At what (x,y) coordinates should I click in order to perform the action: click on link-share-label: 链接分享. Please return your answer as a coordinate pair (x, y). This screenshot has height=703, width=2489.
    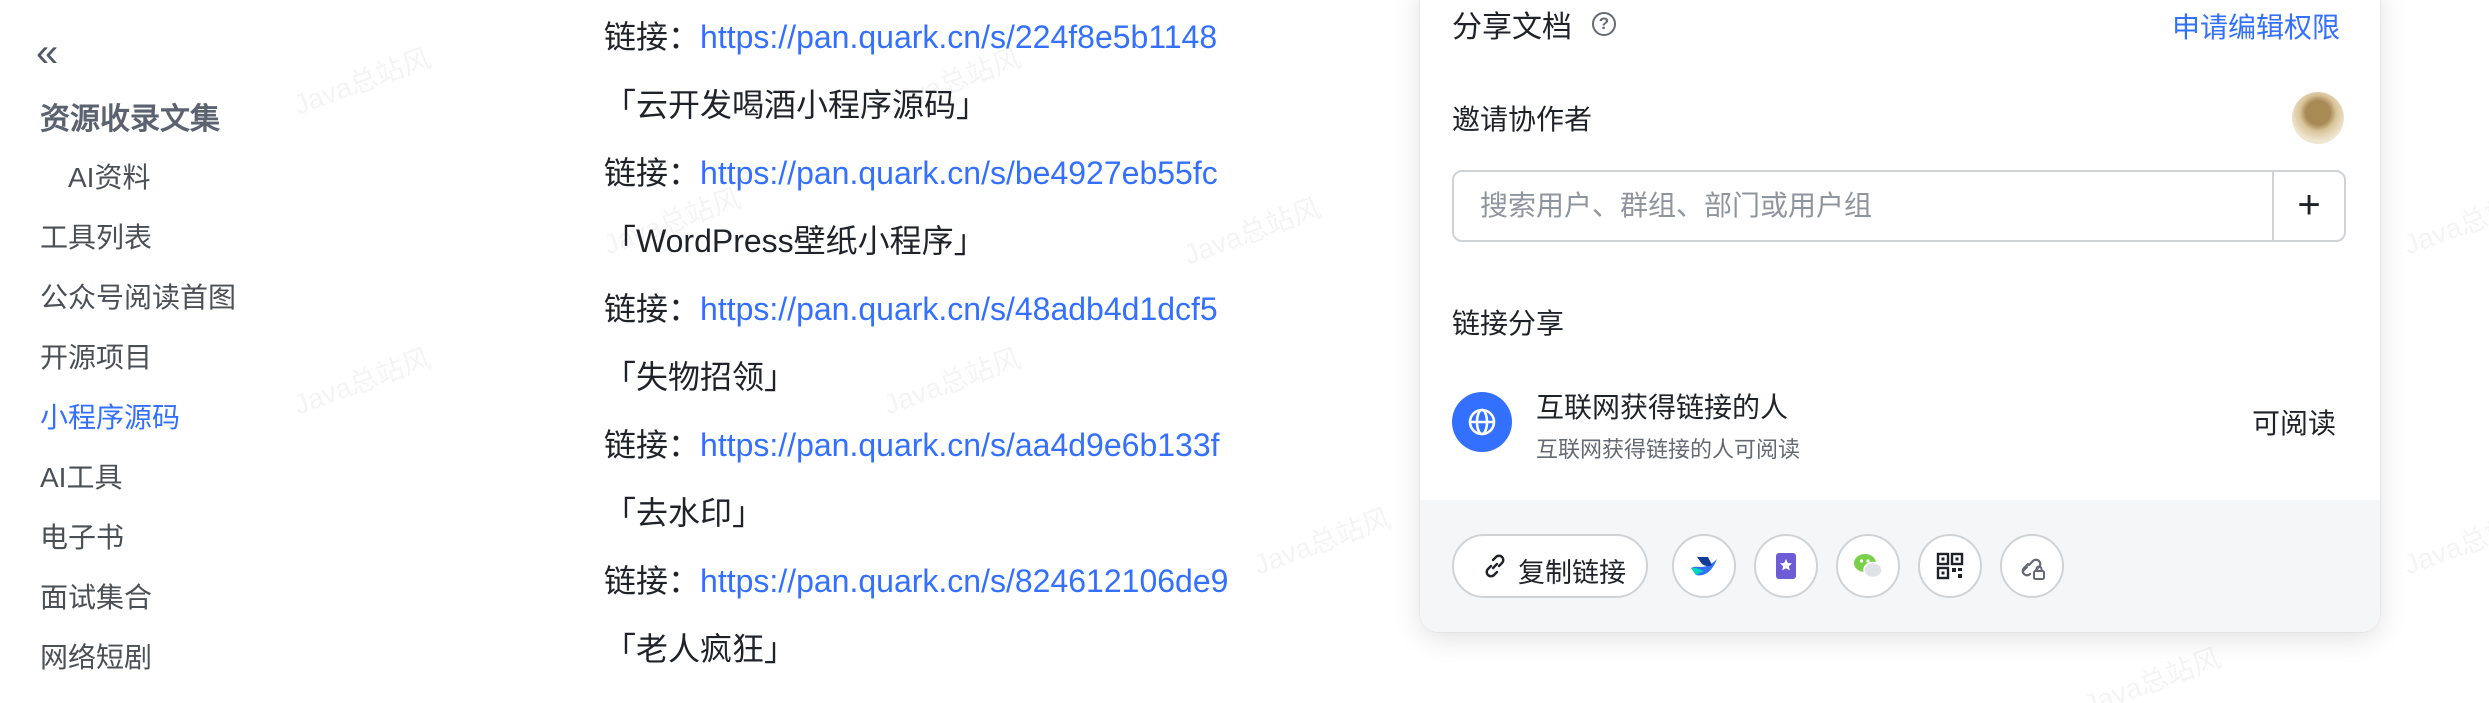
    Looking at the image, I should click on (1508, 323).